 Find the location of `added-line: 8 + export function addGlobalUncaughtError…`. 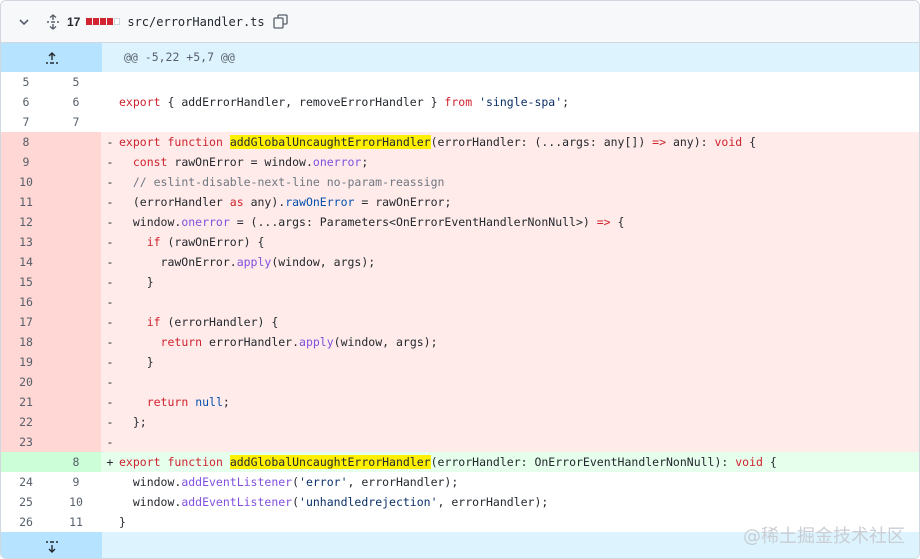

added-line: 8 + export function addGlobalUncaughtError… is located at coordinates (460, 462).